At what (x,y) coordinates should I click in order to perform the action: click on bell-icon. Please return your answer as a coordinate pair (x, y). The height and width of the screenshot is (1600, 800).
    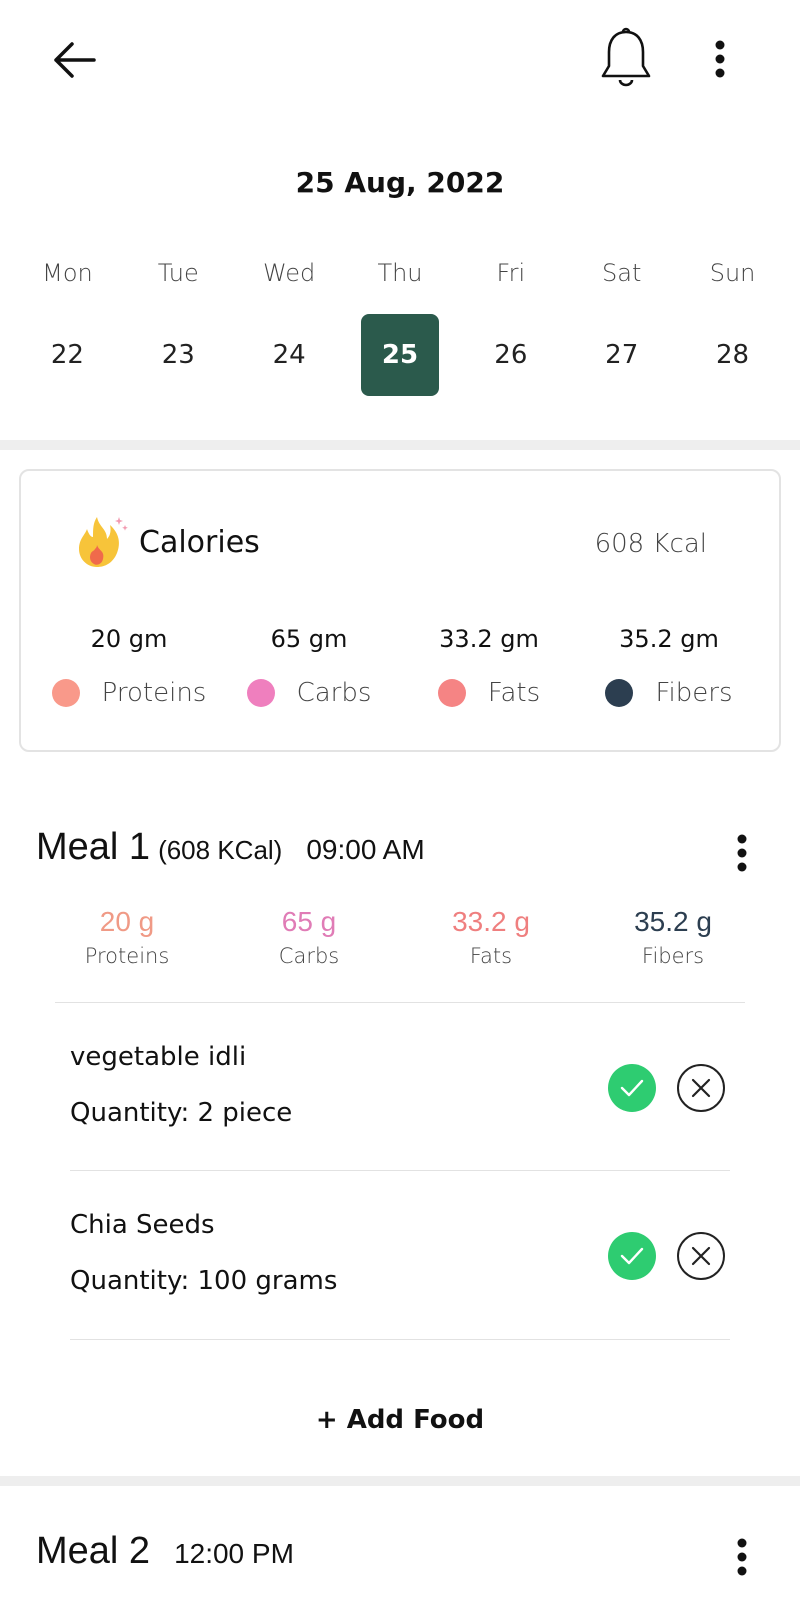
    Looking at the image, I should click on (626, 57).